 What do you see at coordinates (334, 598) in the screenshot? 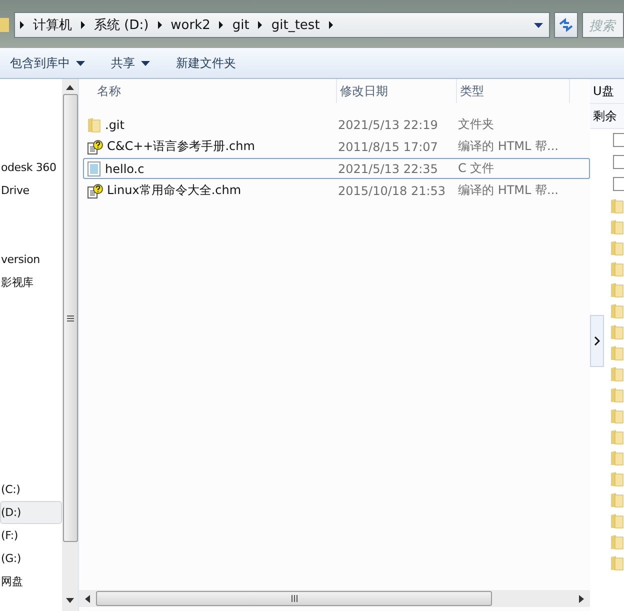
I see `horizontal-scrollbar` at bounding box center [334, 598].